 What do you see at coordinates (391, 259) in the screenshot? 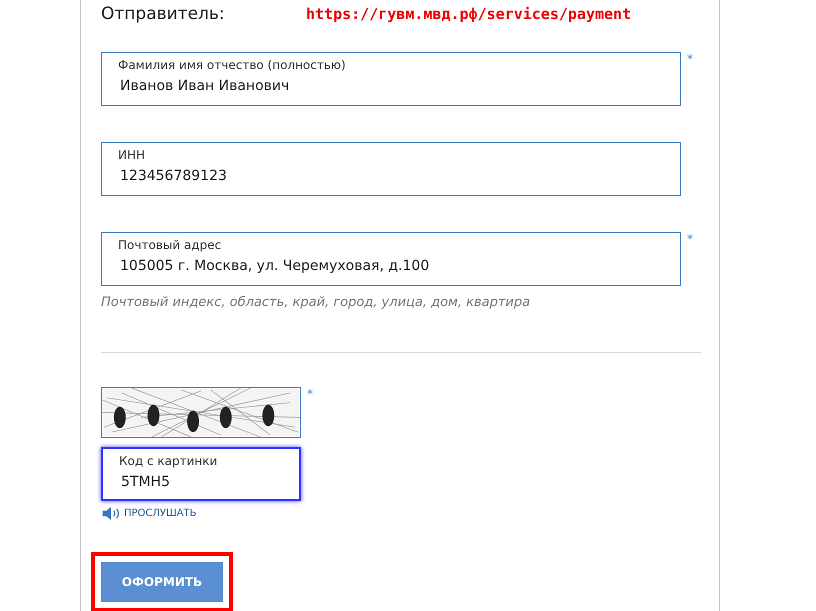
I see `input-field: Почтовый адрес 105005 г. Москва, ул. Черемуховая, д.100` at bounding box center [391, 259].